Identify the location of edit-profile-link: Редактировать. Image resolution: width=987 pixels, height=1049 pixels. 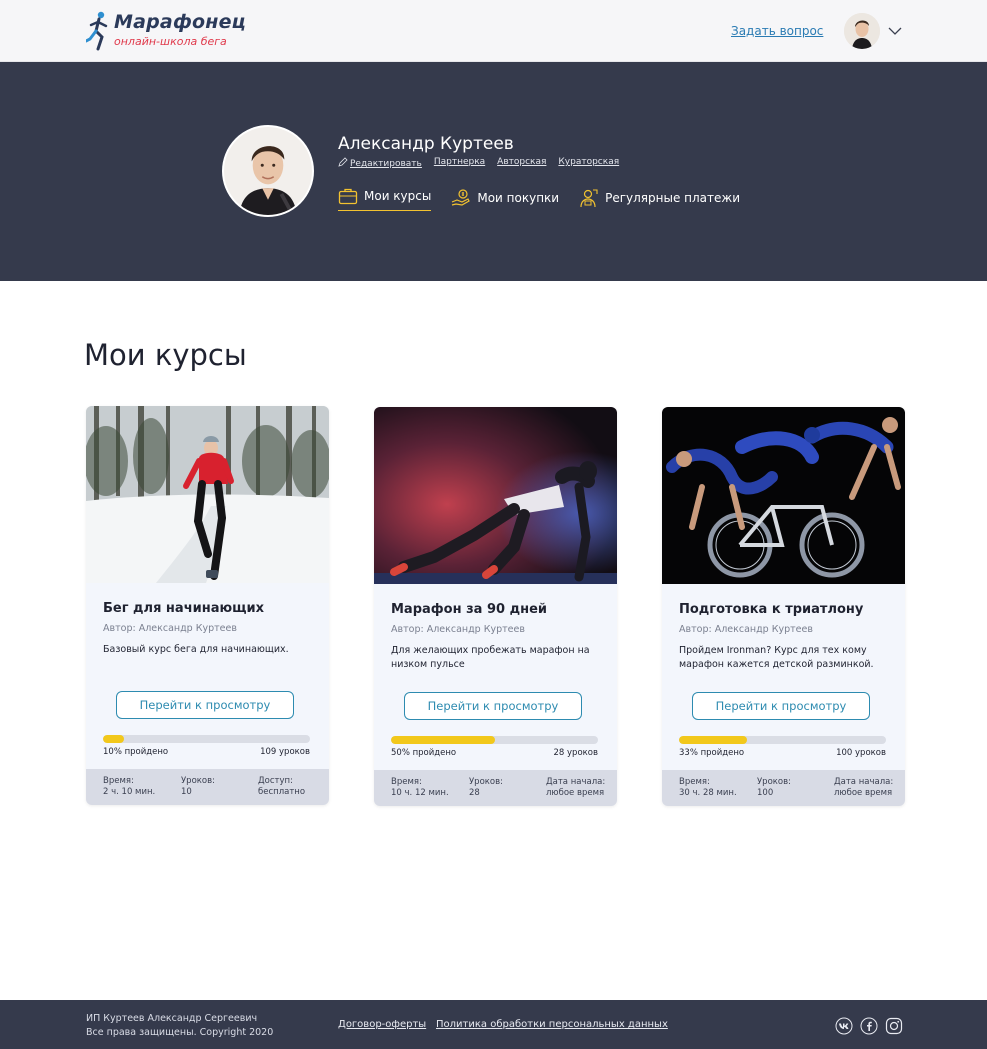
(380, 163).